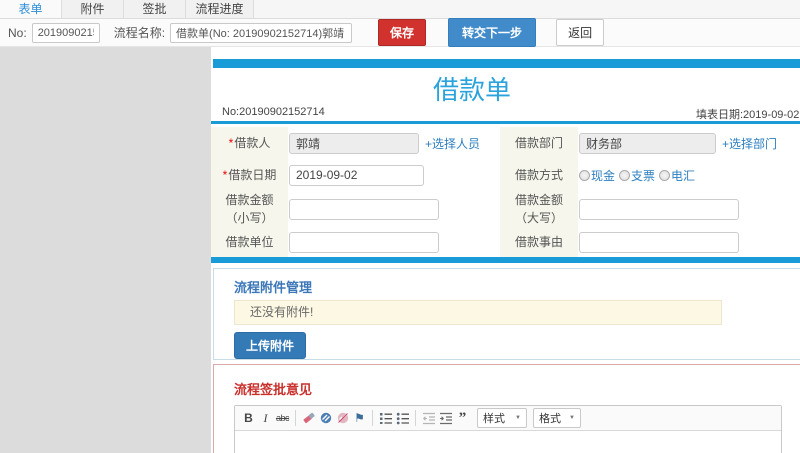 Image resolution: width=800 pixels, height=453 pixels. I want to click on bold-icon: B, so click(248, 418).